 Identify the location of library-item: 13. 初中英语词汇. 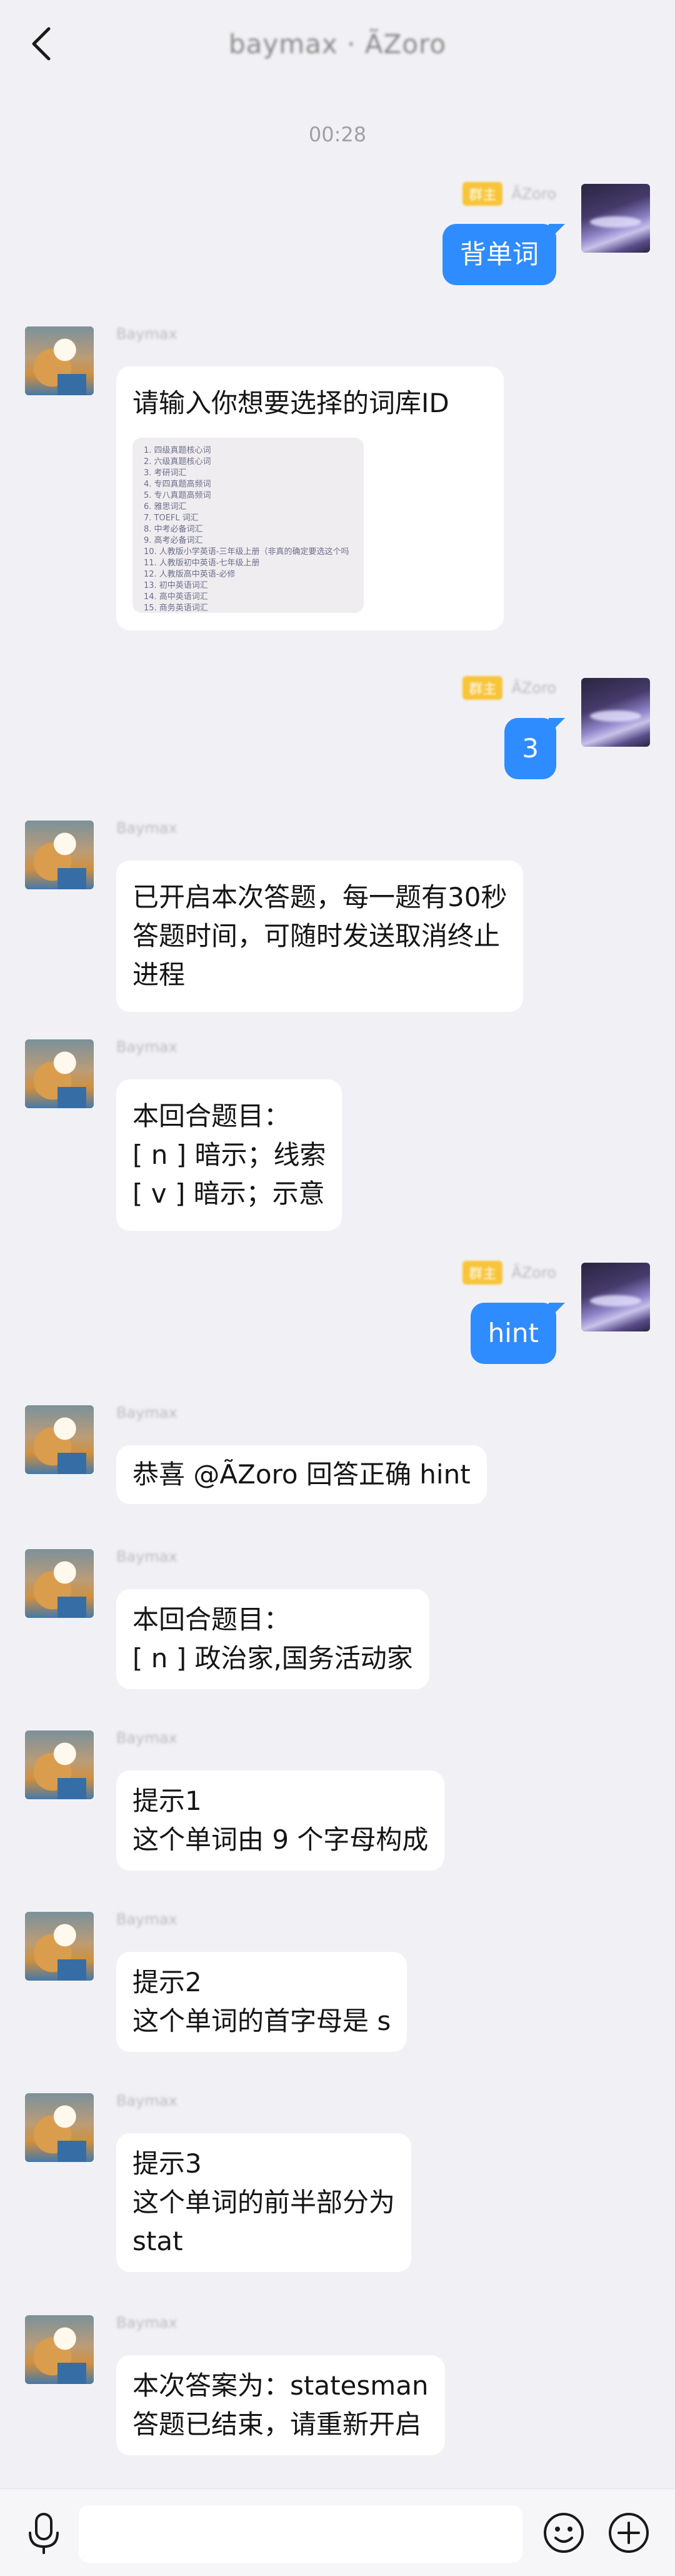
(176, 585).